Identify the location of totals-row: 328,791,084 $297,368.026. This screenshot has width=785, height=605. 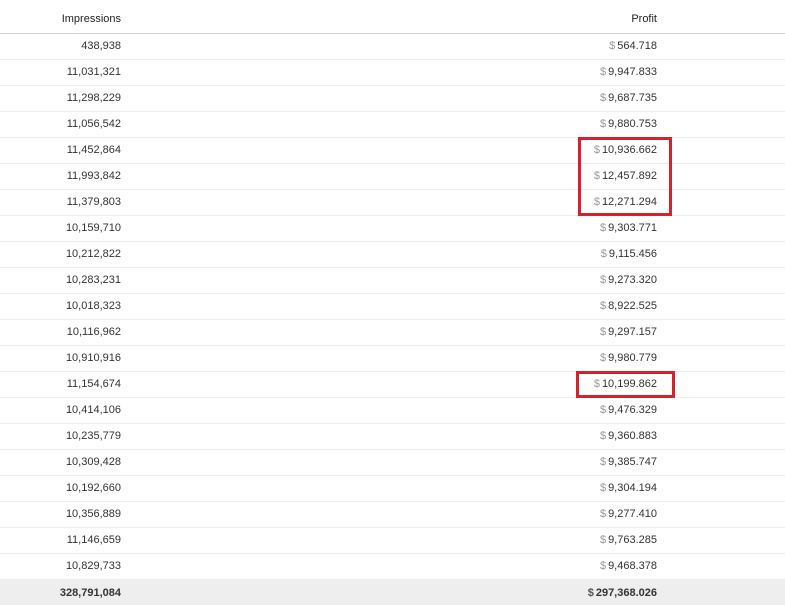
(392, 592).